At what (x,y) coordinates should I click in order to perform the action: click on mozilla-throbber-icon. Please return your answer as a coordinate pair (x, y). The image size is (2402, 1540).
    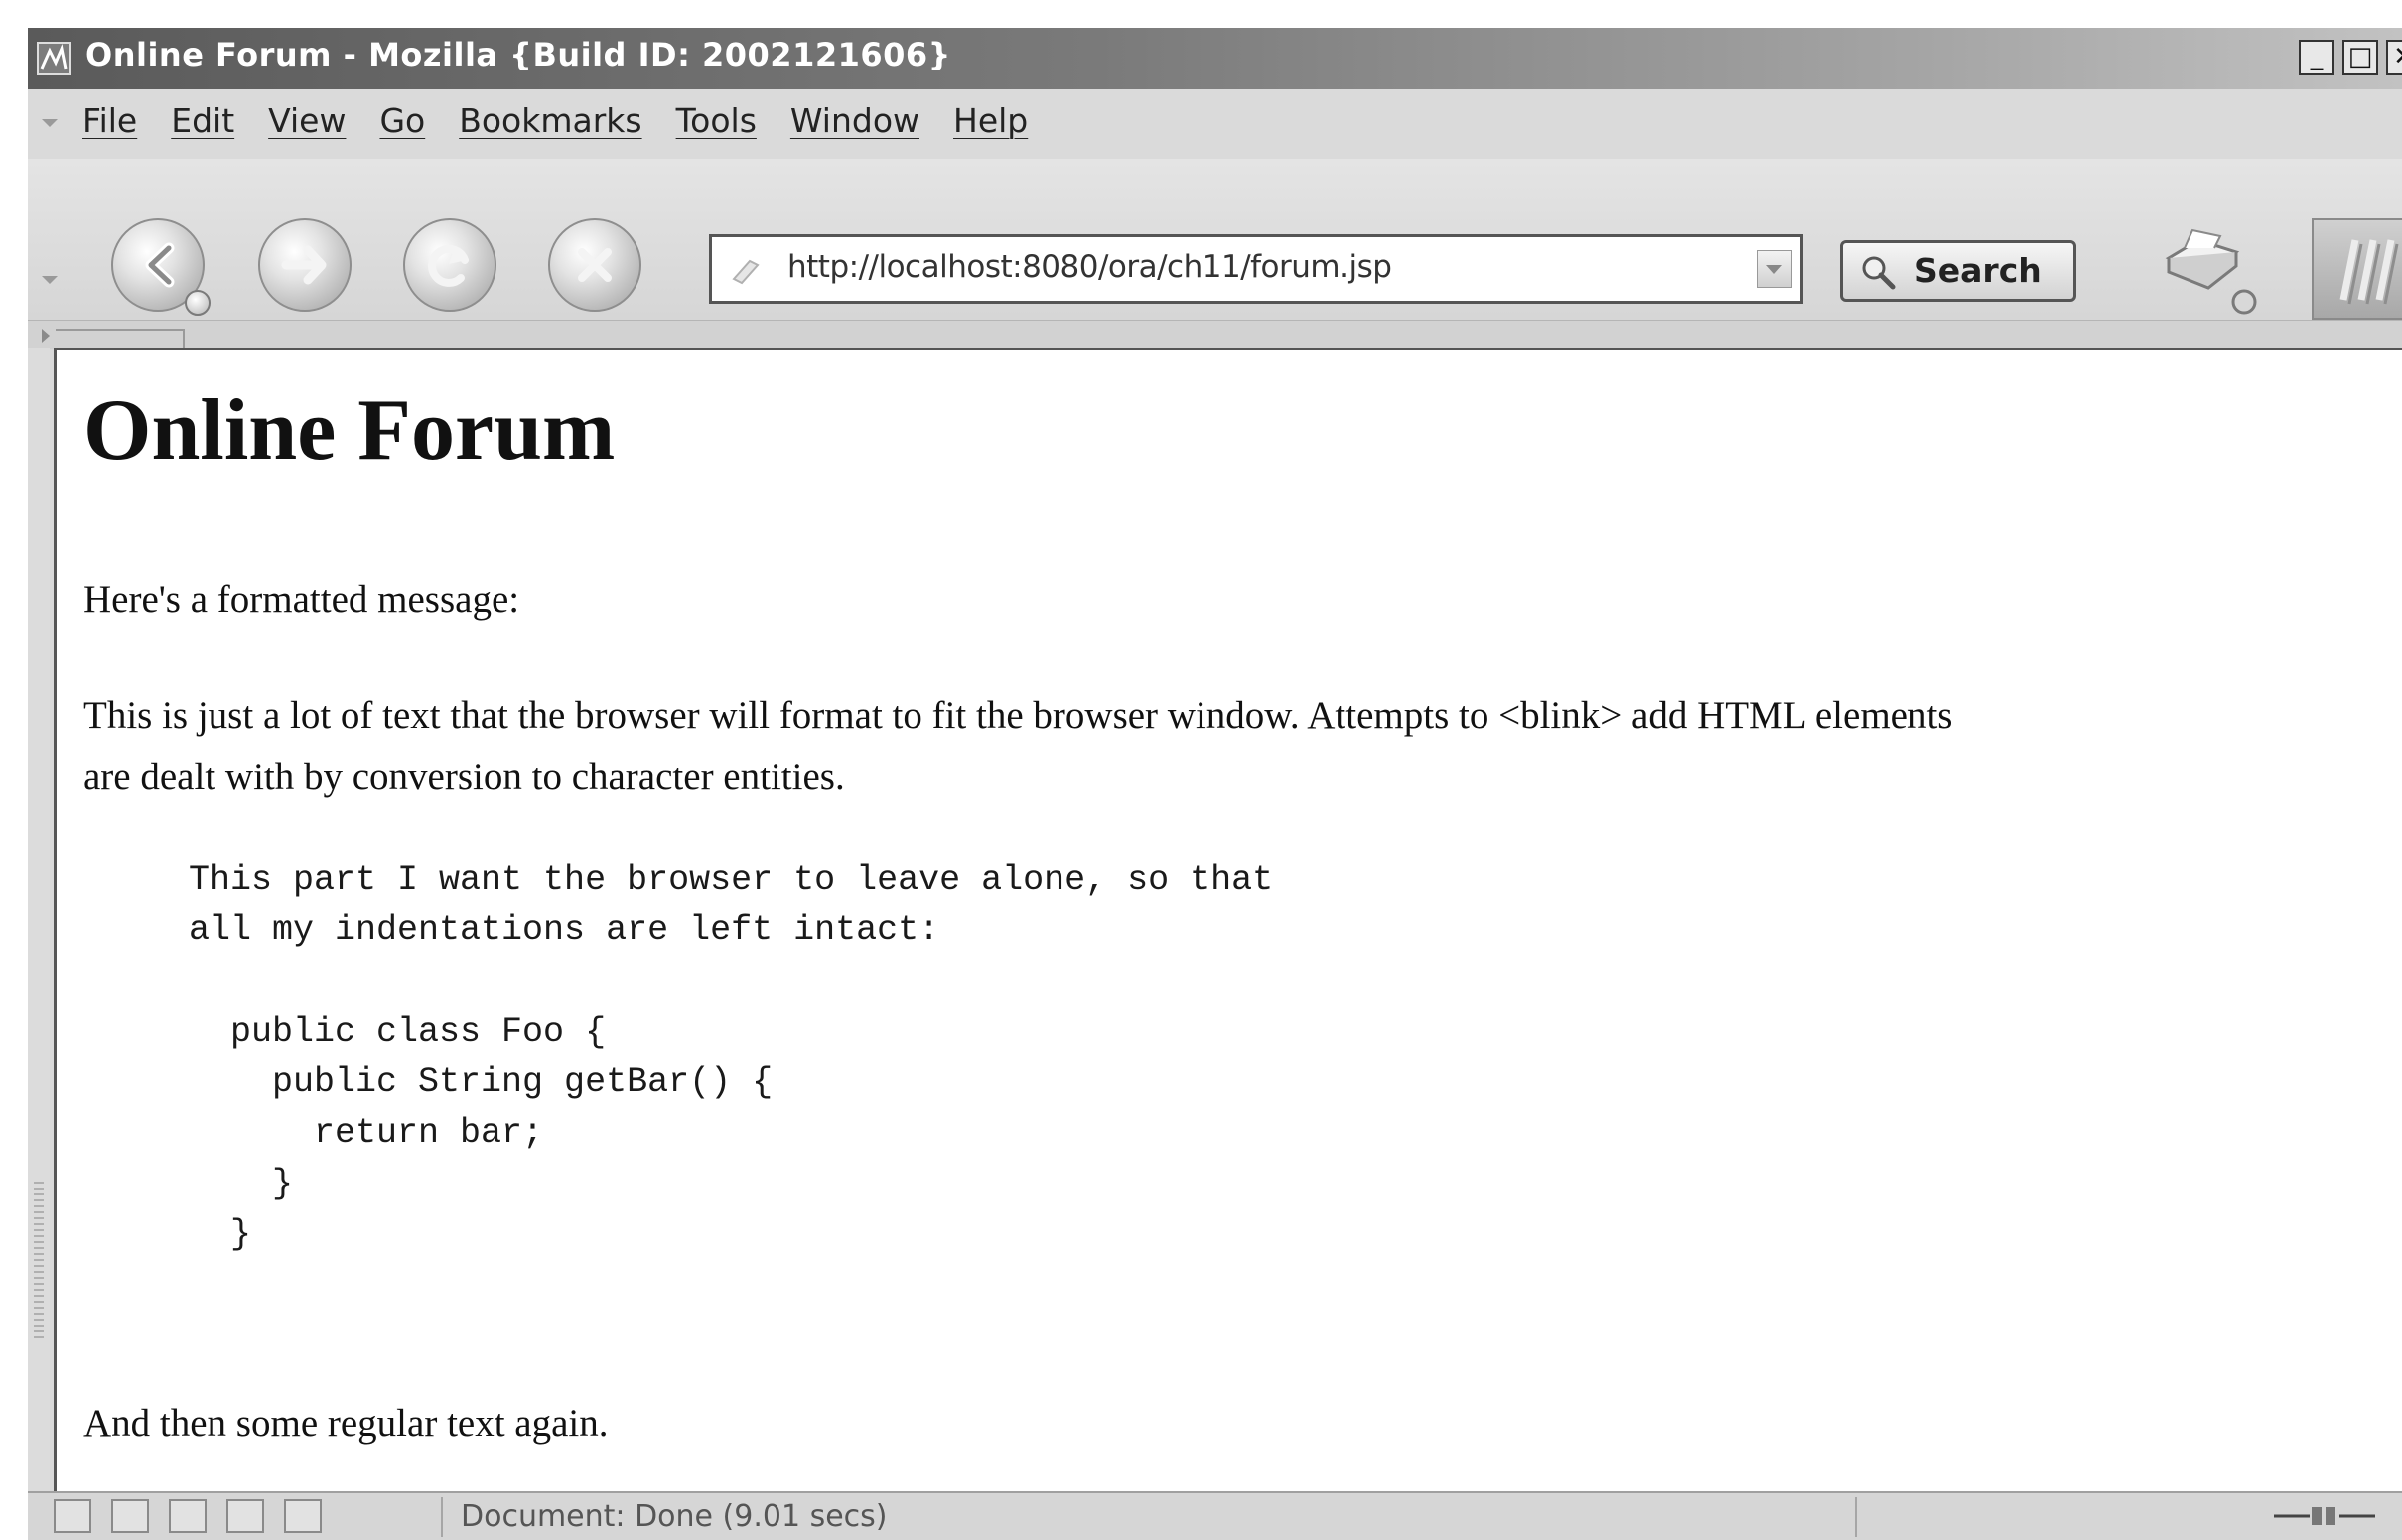
    Looking at the image, I should click on (2357, 269).